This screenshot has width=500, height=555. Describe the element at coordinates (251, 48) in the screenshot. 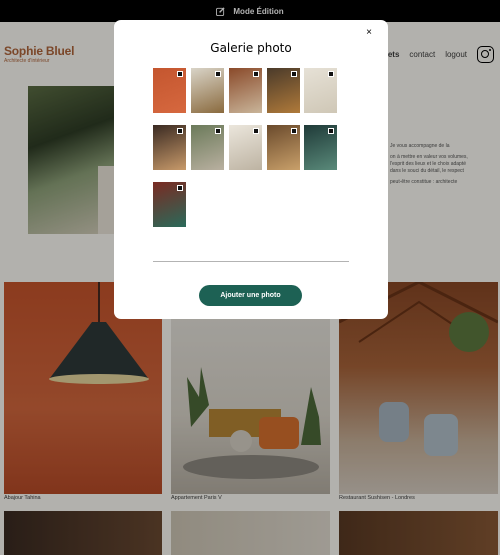

I see `modal-title: Galerie photo` at that location.